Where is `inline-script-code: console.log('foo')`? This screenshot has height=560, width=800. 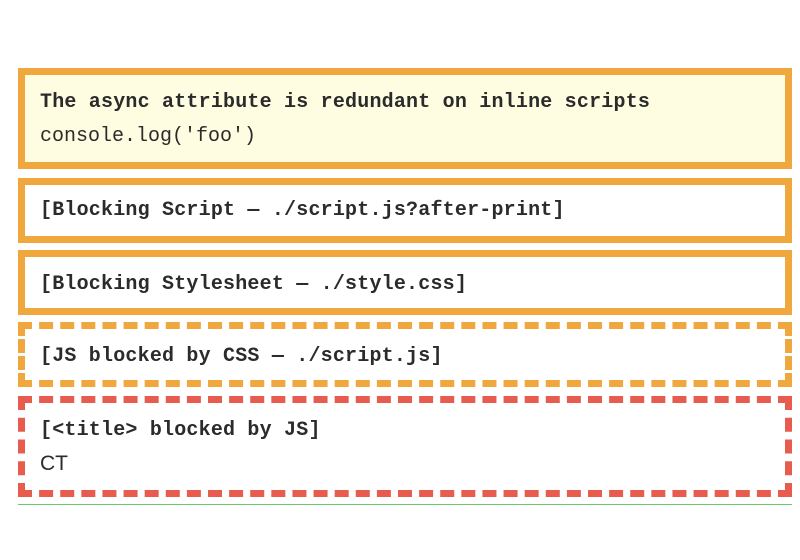
inline-script-code: console.log('foo') is located at coordinates (148, 136).